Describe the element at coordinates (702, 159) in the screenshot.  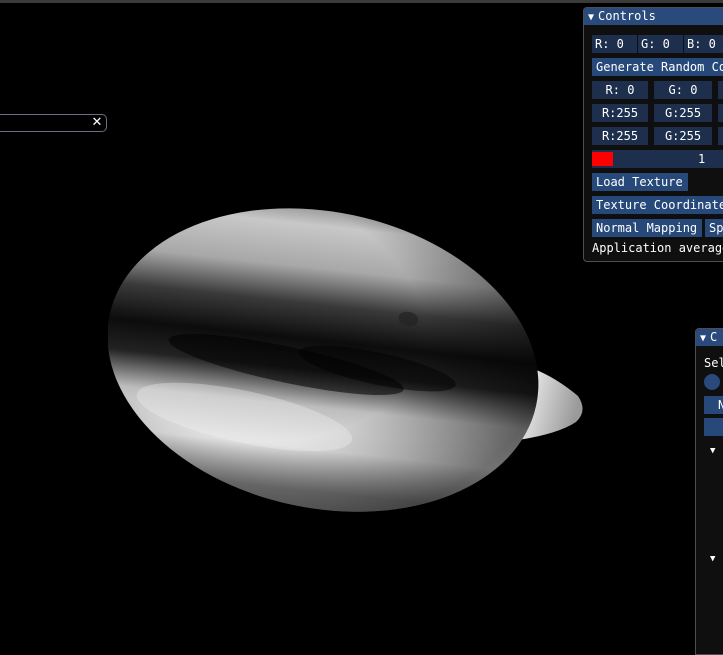
I see `slider-value: 1` at that location.